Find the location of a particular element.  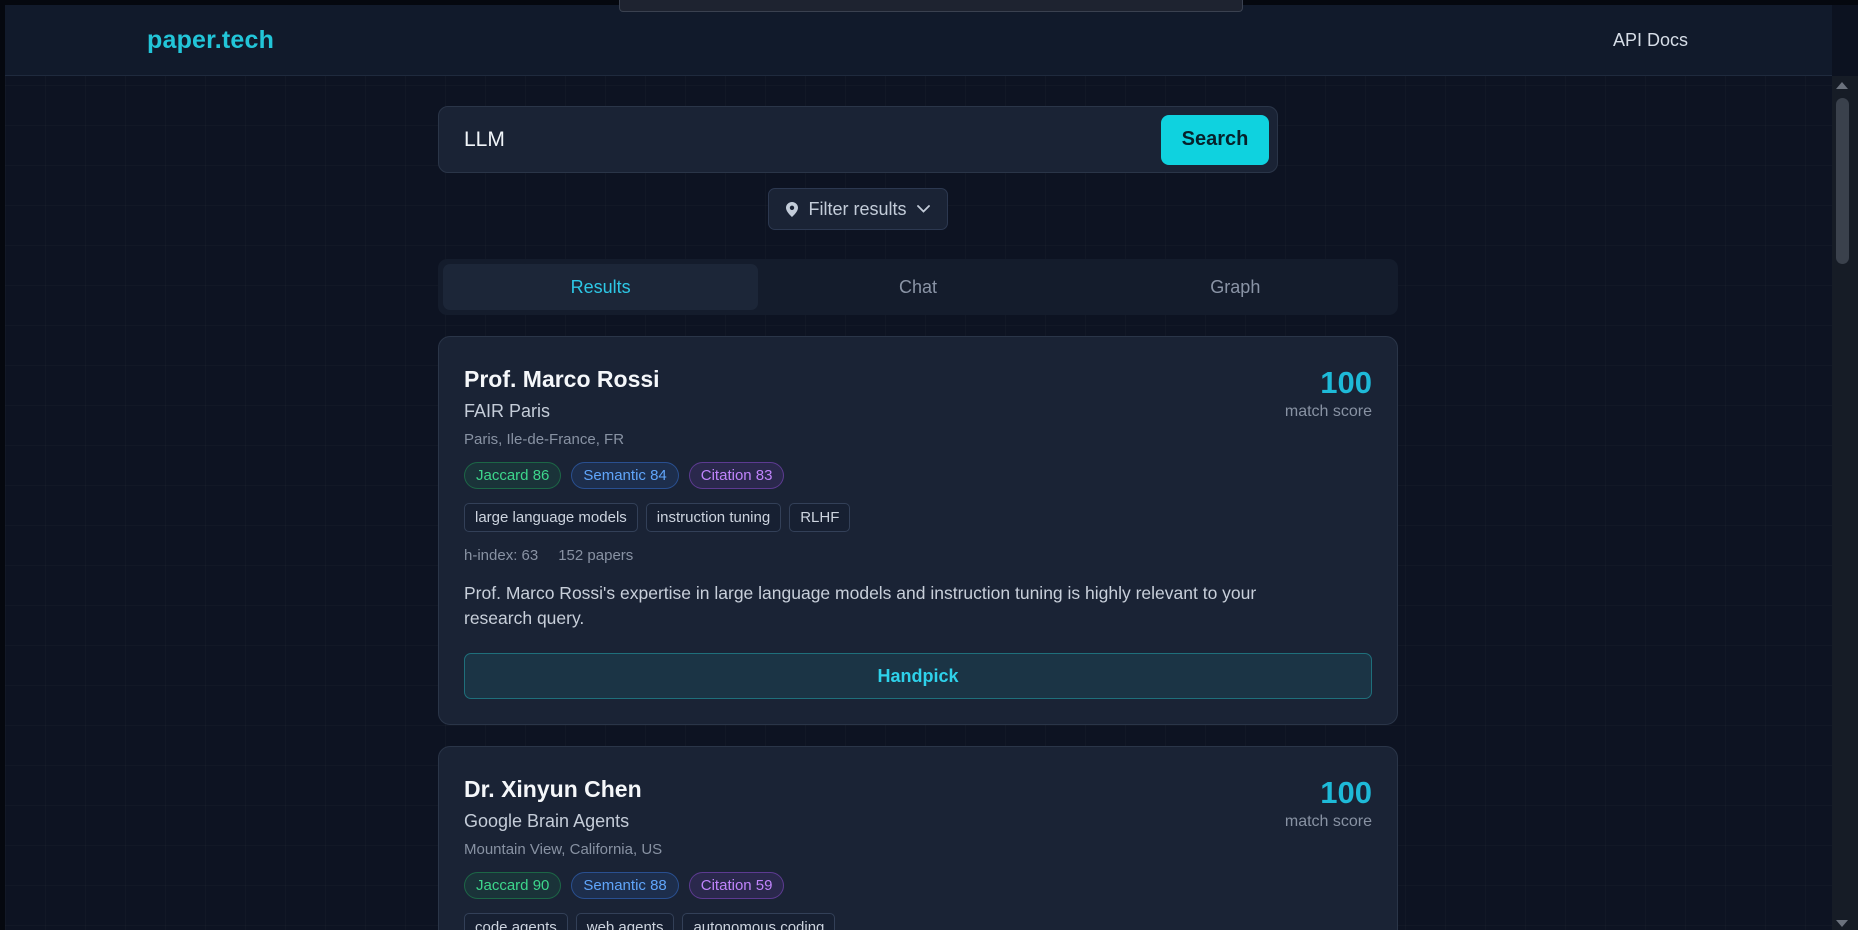

search-bar: Search is located at coordinates (858, 139).